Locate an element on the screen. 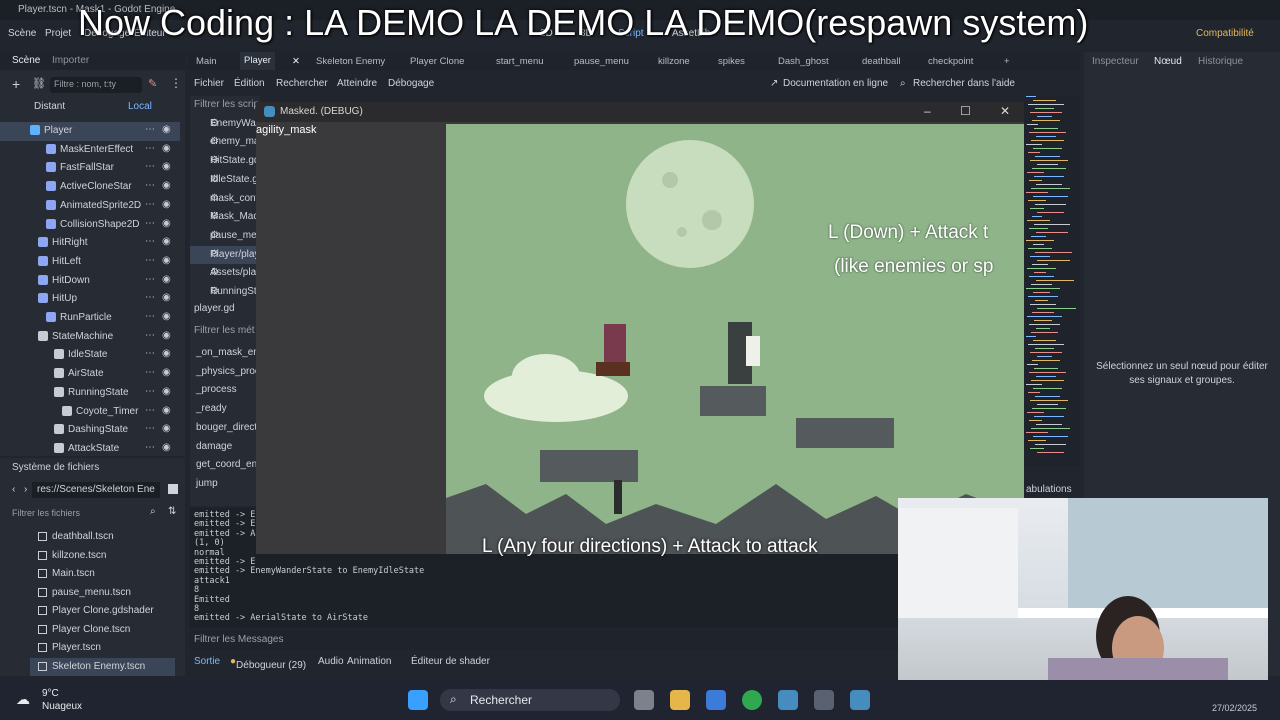 Image resolution: width=1280 pixels, height=720 pixels. method-list-item: _on_mask_ent is located at coordinates (225, 353).